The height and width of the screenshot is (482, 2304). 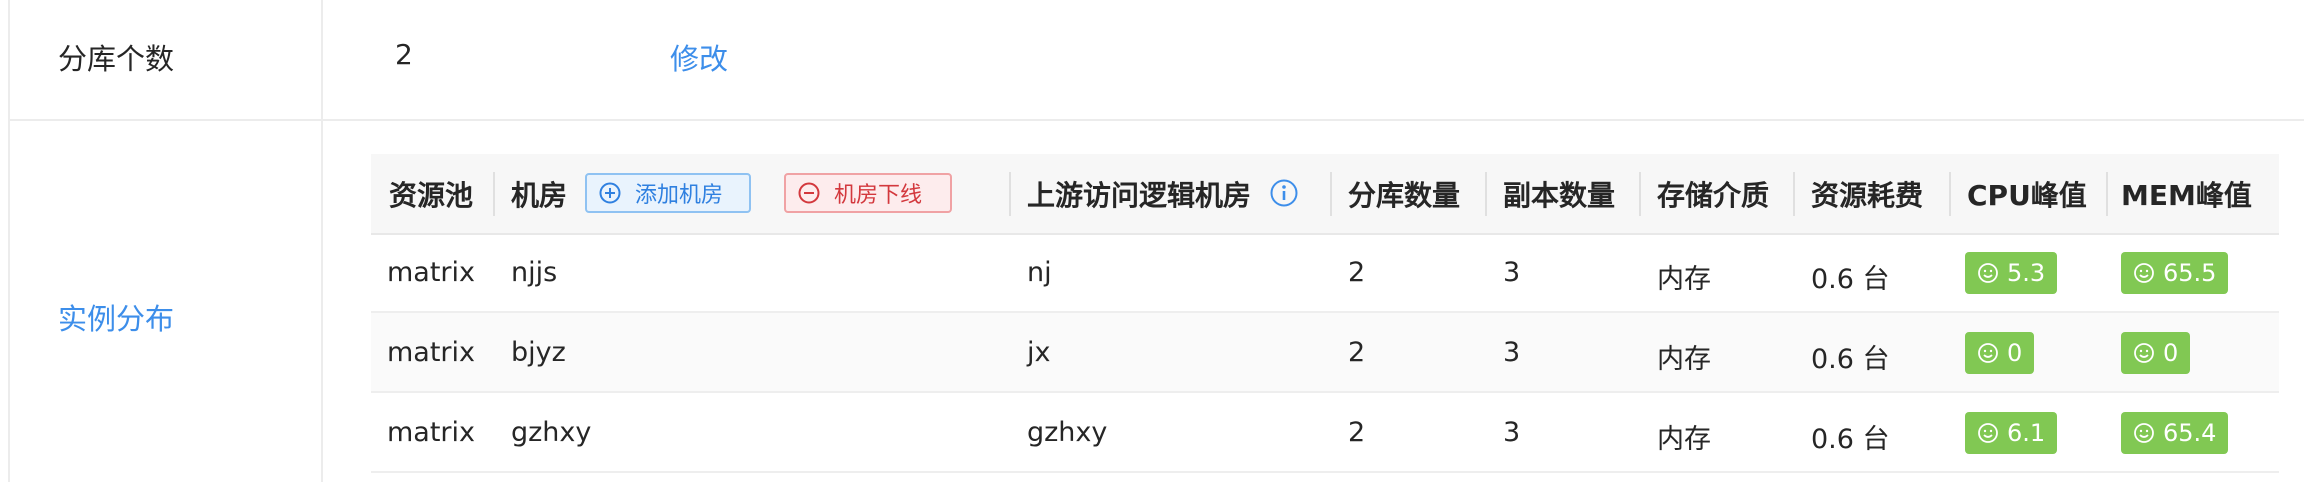 I want to click on table-row: matrix gzhxy gzhxy 2 3 内存 0.6 台 6.1 65.4, so click(x=1325, y=433).